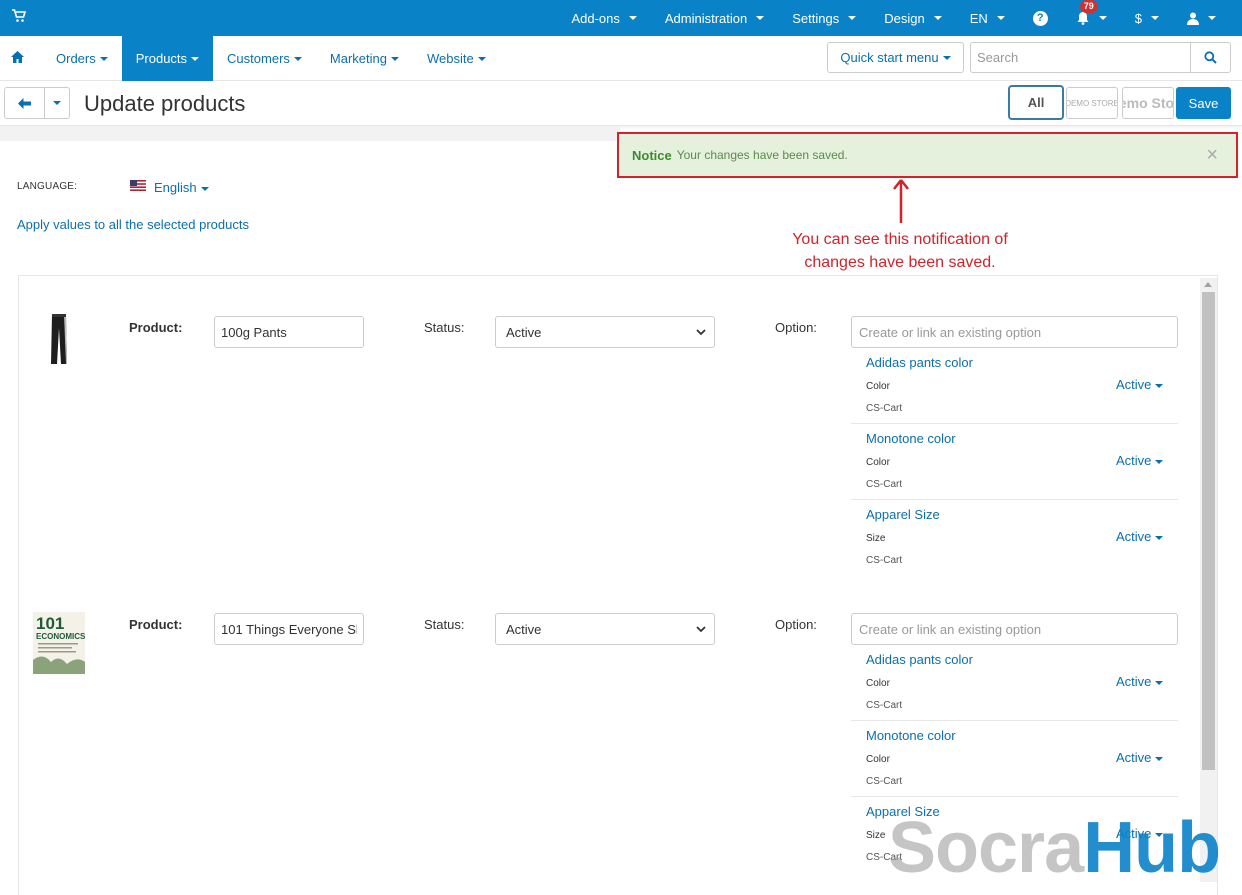 Image resolution: width=1242 pixels, height=895 pixels. I want to click on watermark-logo: SocraHub, so click(1054, 848).